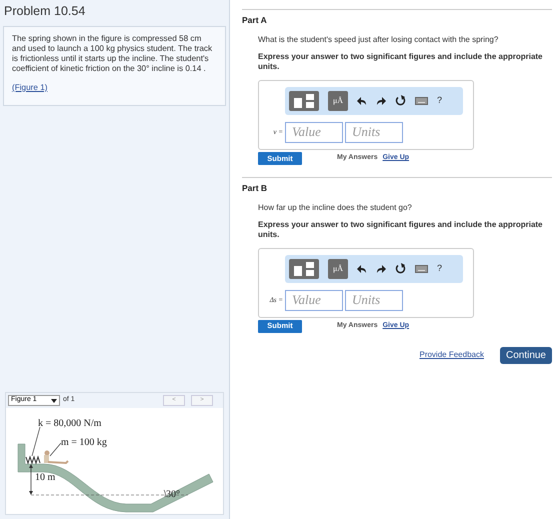 This screenshot has width=560, height=519. Describe the element at coordinates (173, 495) in the screenshot. I see `angle-label: 30°` at that location.